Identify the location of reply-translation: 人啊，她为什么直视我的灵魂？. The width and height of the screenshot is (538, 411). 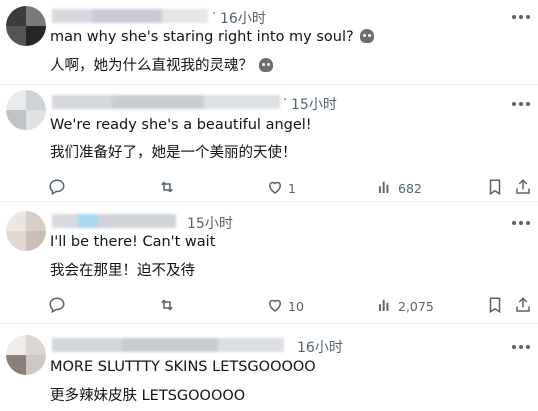
(161, 64).